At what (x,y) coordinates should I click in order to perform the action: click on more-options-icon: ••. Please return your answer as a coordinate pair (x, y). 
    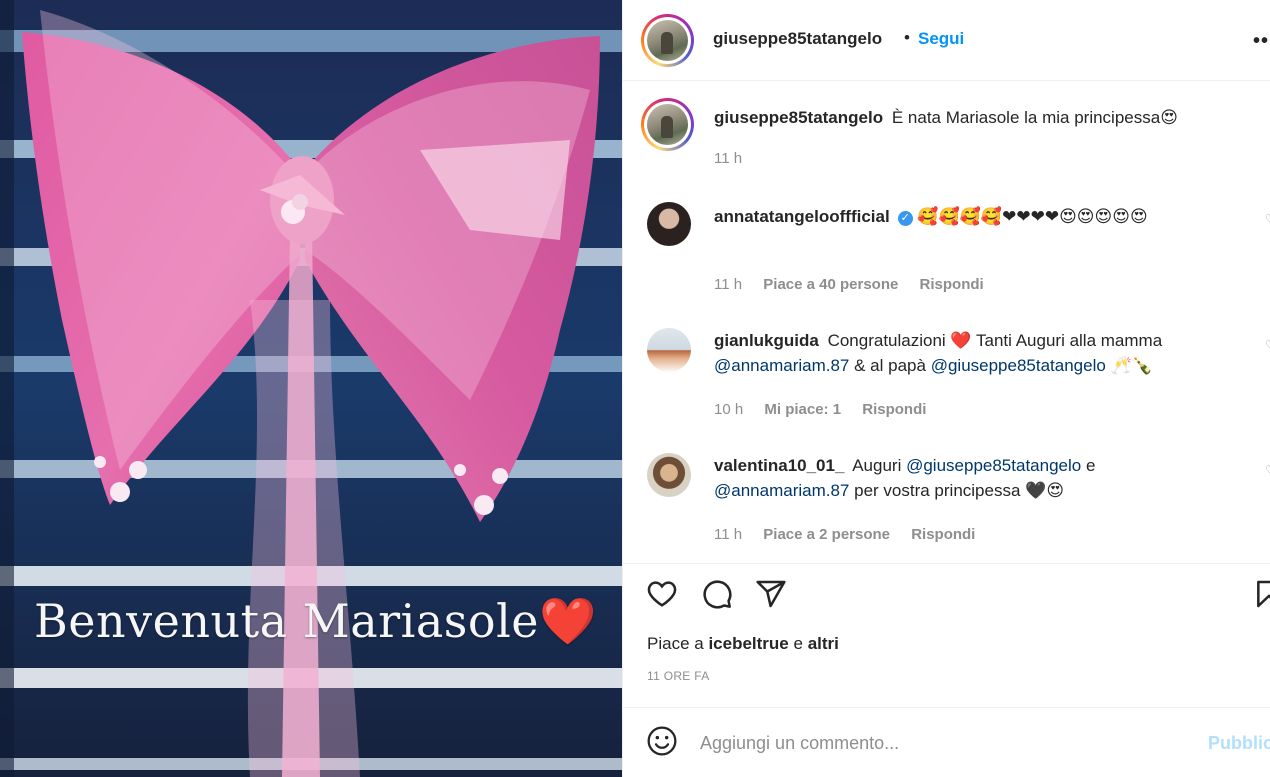
    Looking at the image, I should click on (1261, 41).